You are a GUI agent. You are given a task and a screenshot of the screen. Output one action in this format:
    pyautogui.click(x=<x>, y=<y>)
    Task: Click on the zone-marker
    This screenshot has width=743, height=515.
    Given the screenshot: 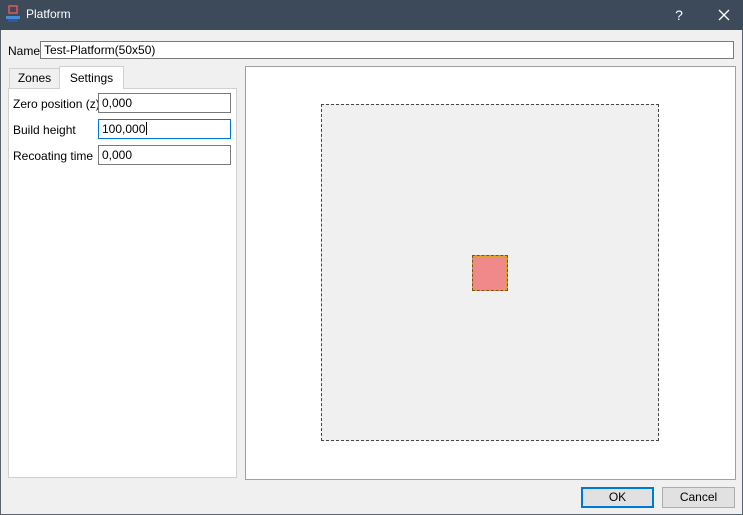 What is the action you would take?
    pyautogui.click(x=490, y=273)
    